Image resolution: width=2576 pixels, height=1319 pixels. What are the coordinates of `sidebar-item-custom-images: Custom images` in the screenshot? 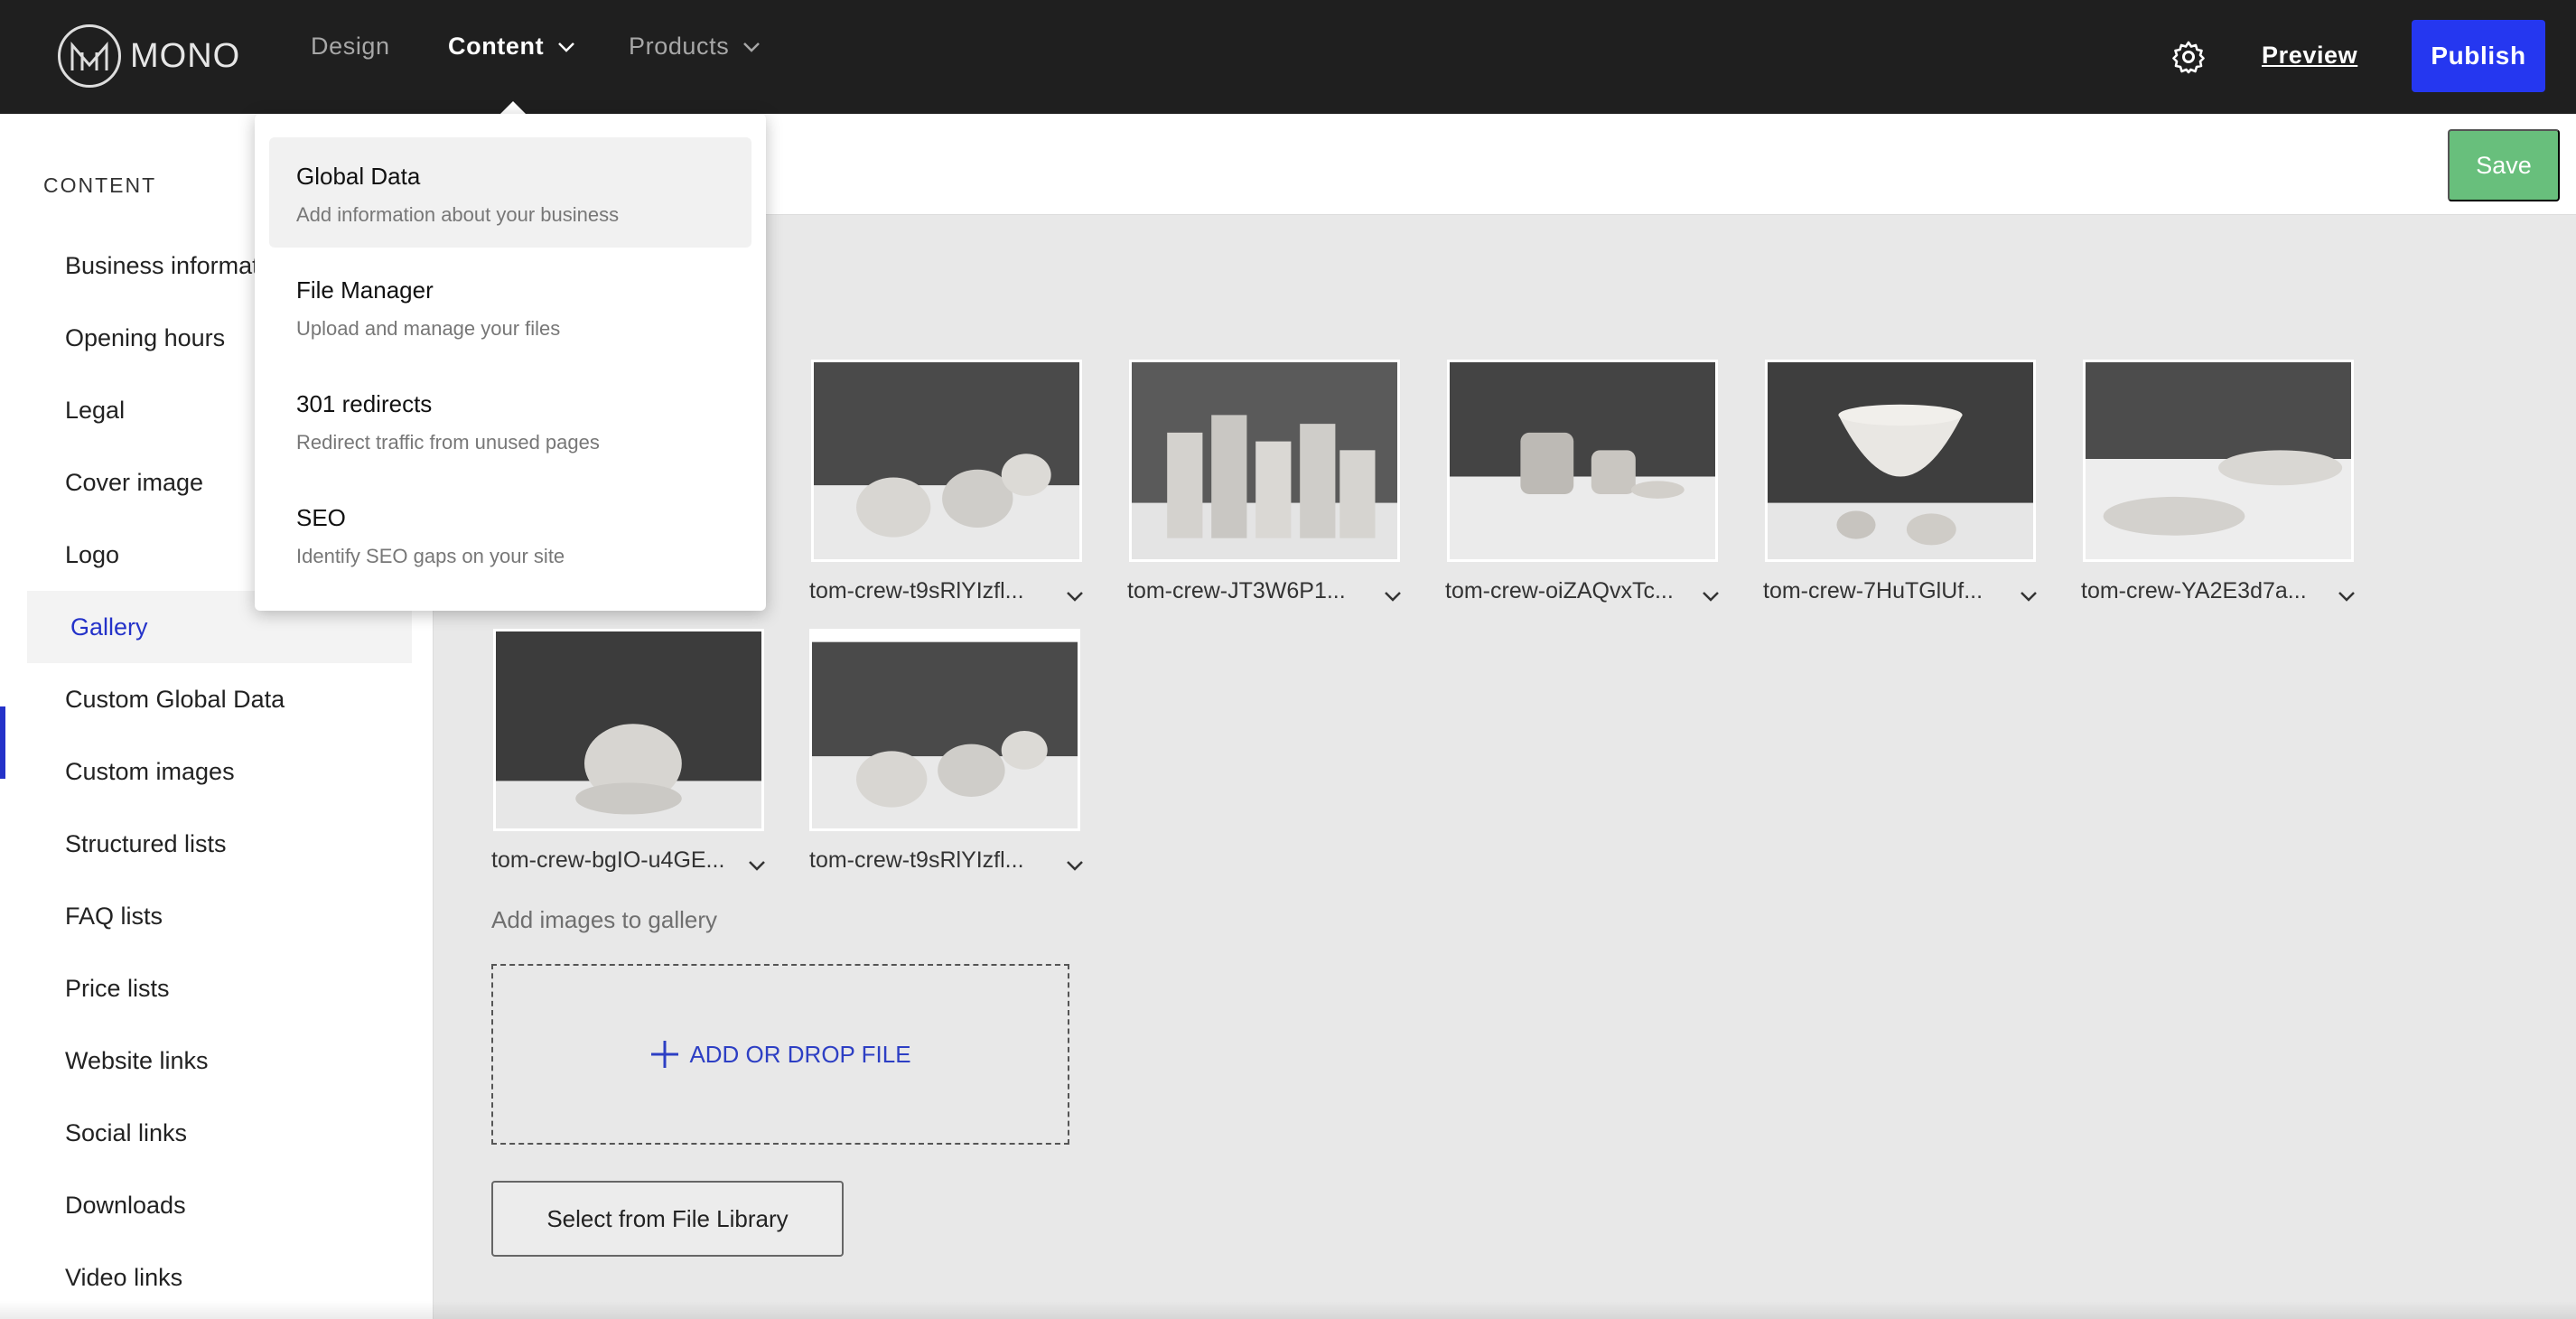 It's located at (220, 771).